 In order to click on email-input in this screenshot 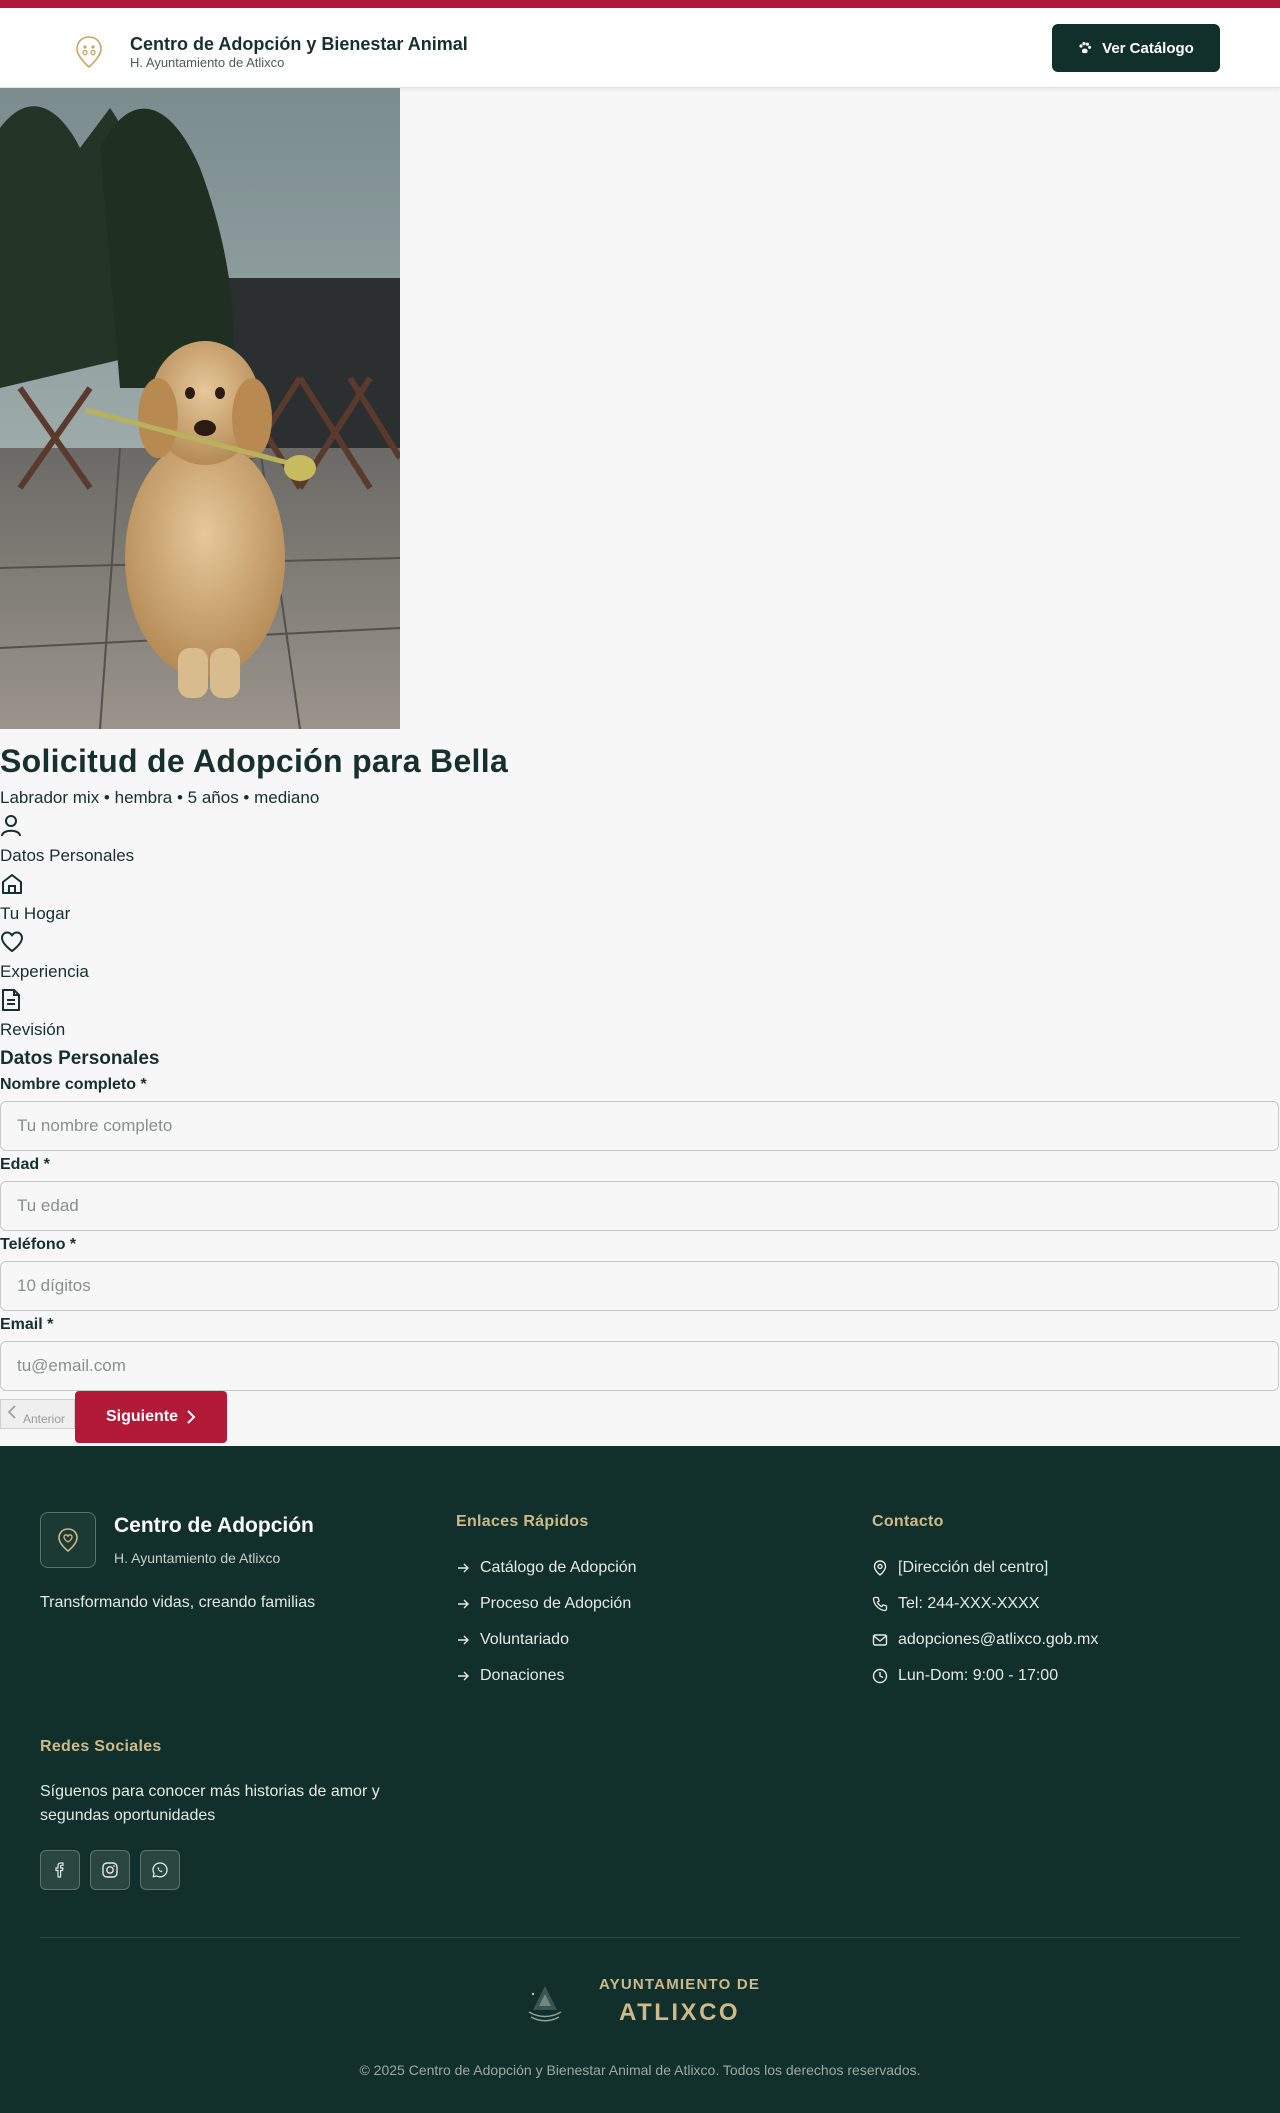, I will do `click(639, 1366)`.